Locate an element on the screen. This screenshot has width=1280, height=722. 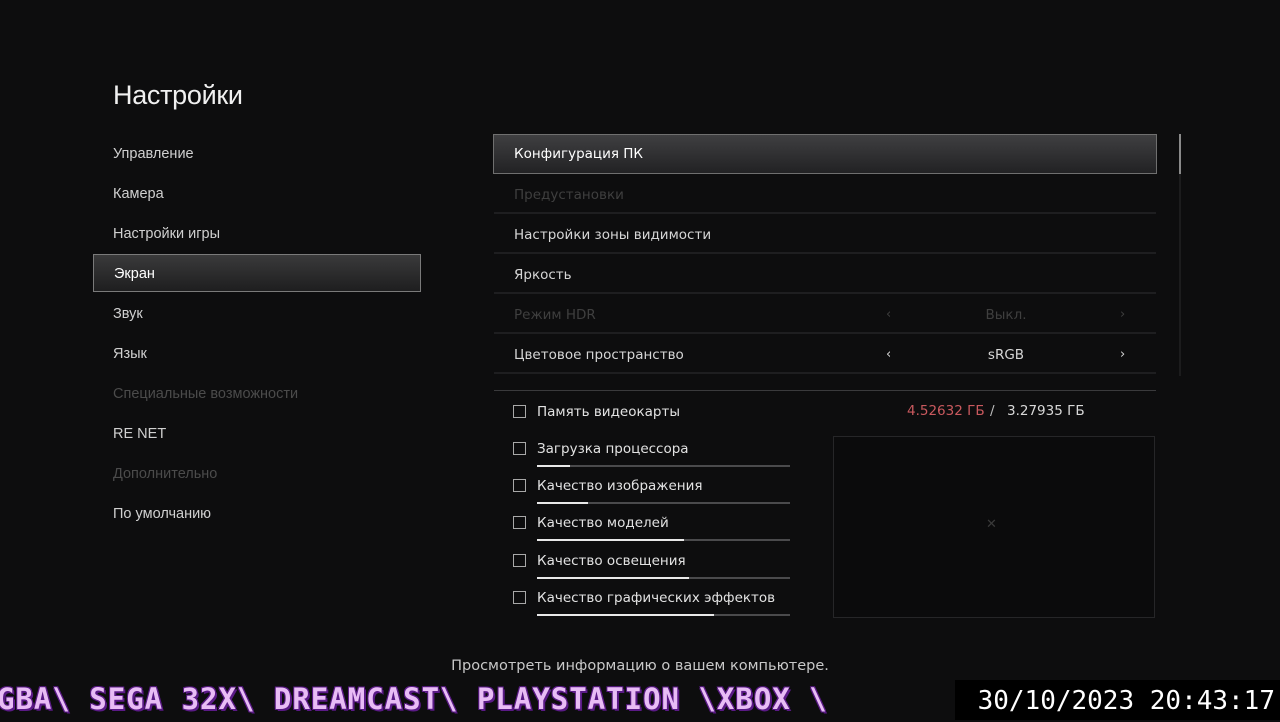
metric-label: Загрузка процессора is located at coordinates (613, 449).